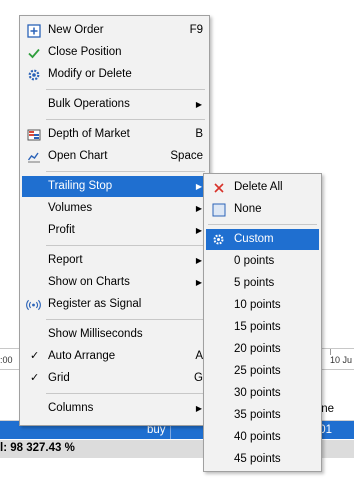  What do you see at coordinates (114, 260) in the screenshot?
I see `menu-item-report: Report ▶` at bounding box center [114, 260].